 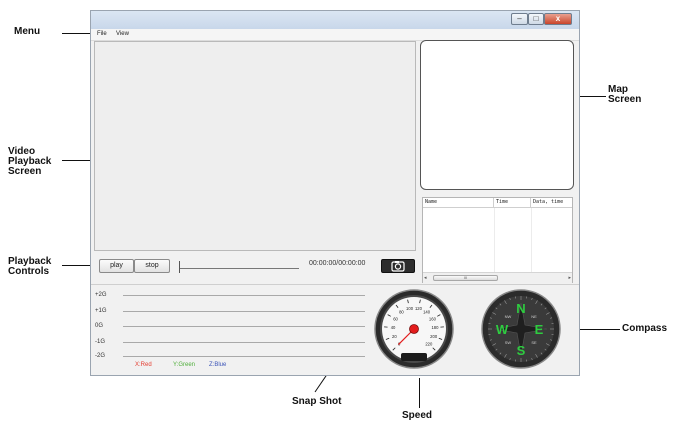 I want to click on seek-slider, so click(x=239, y=267).